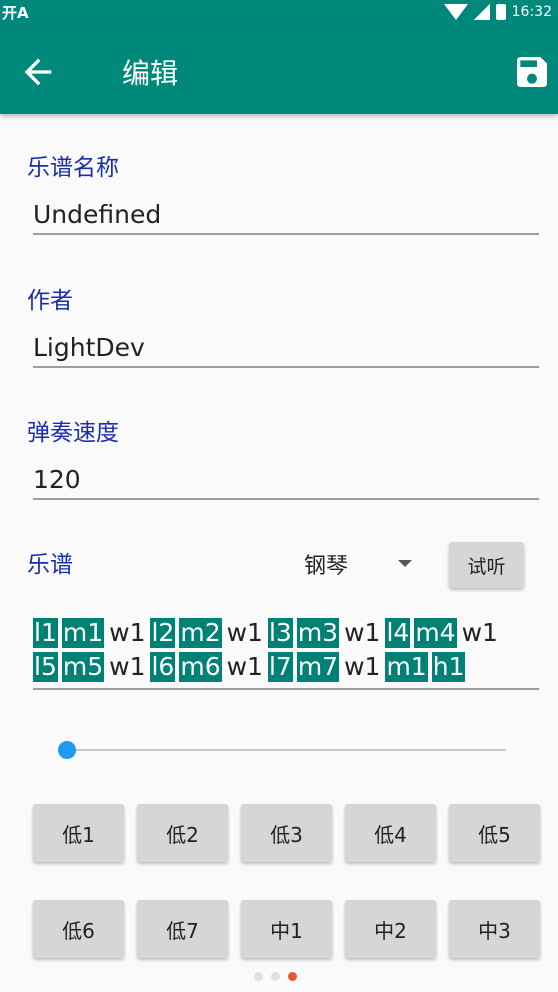  What do you see at coordinates (448, 667) in the screenshot?
I see `score-note: h1` at bounding box center [448, 667].